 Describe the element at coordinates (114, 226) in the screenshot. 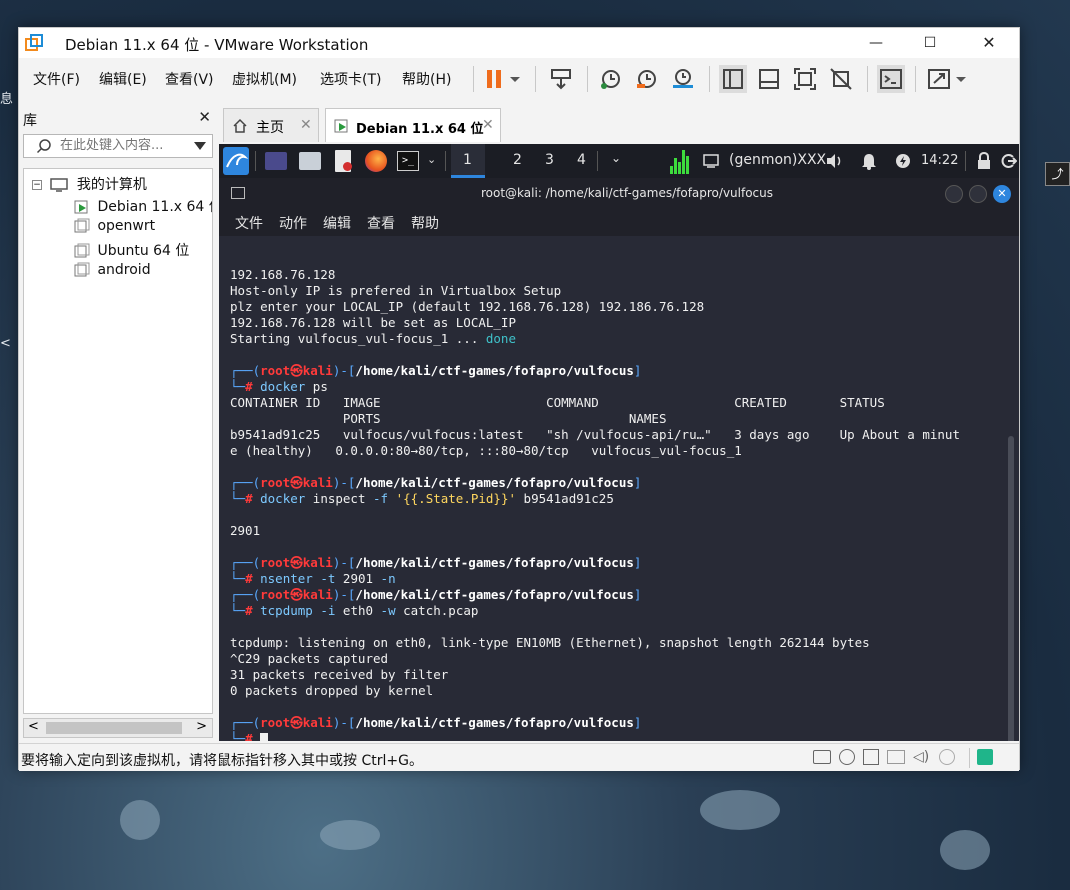

I see `vm-item-openwrt: openwrt` at that location.